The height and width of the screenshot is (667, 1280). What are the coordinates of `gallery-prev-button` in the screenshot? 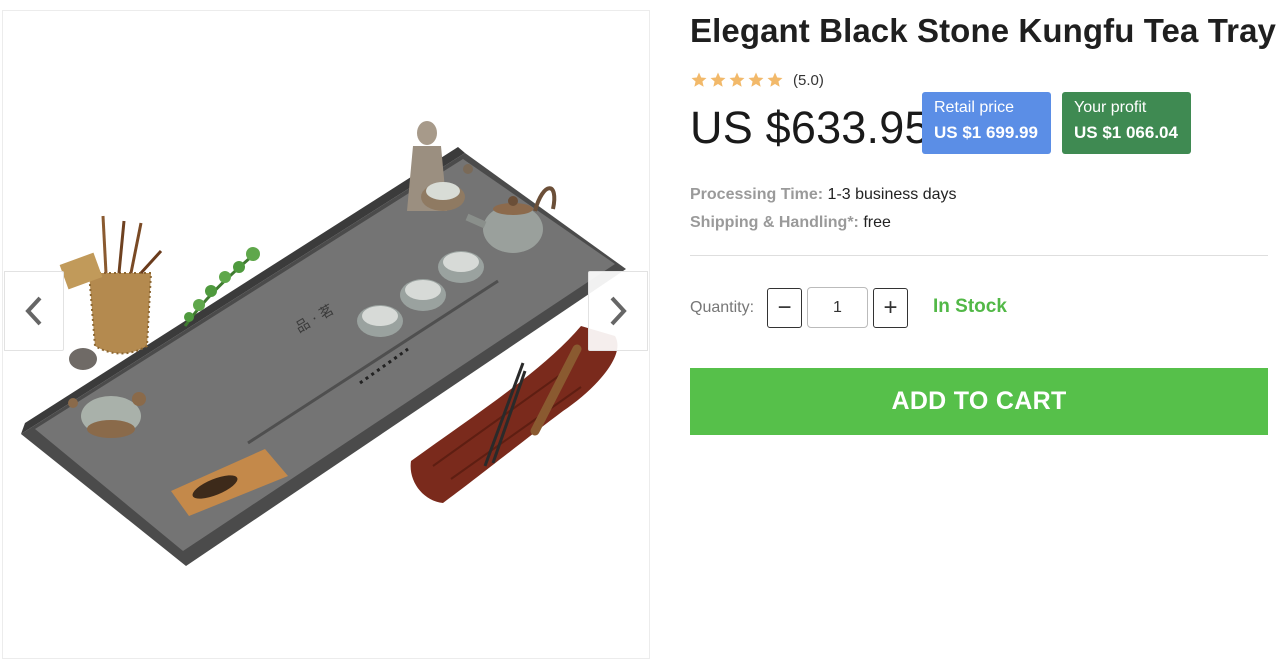 It's located at (34, 311).